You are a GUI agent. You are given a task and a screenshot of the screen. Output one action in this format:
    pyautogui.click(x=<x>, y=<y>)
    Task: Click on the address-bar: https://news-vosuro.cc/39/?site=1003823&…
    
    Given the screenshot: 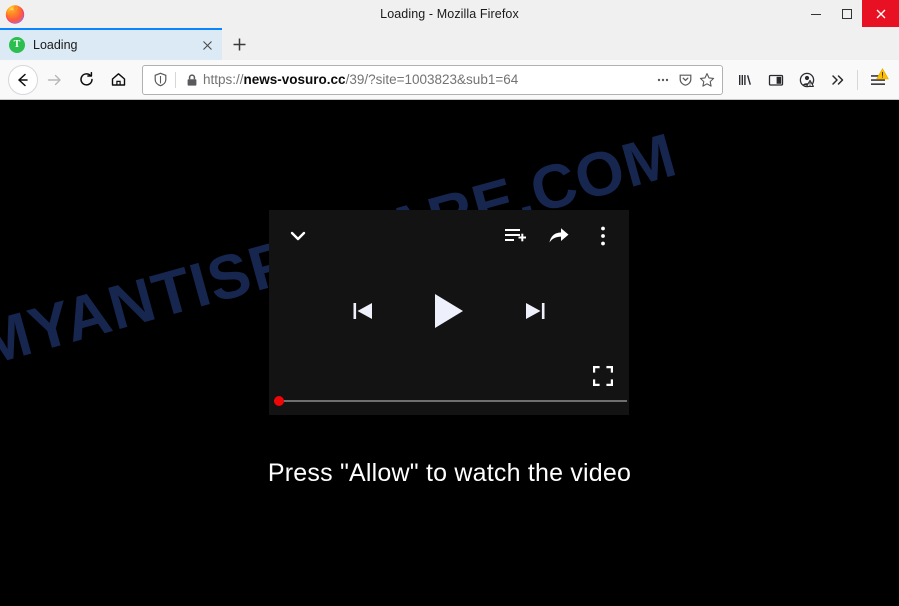 What is the action you would take?
    pyautogui.click(x=432, y=79)
    